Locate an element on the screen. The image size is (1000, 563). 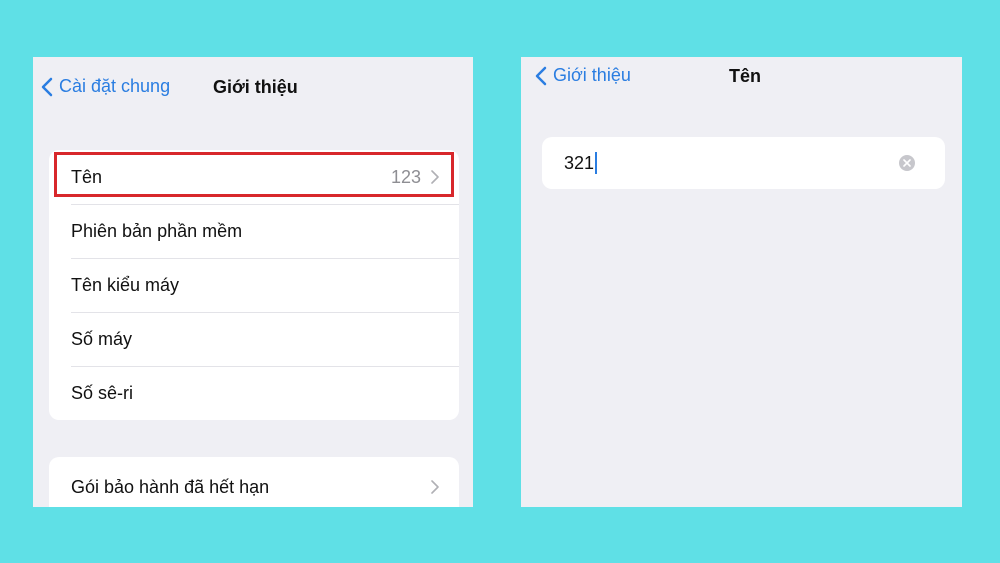
page-title: Giới thiệu is located at coordinates (255, 87).